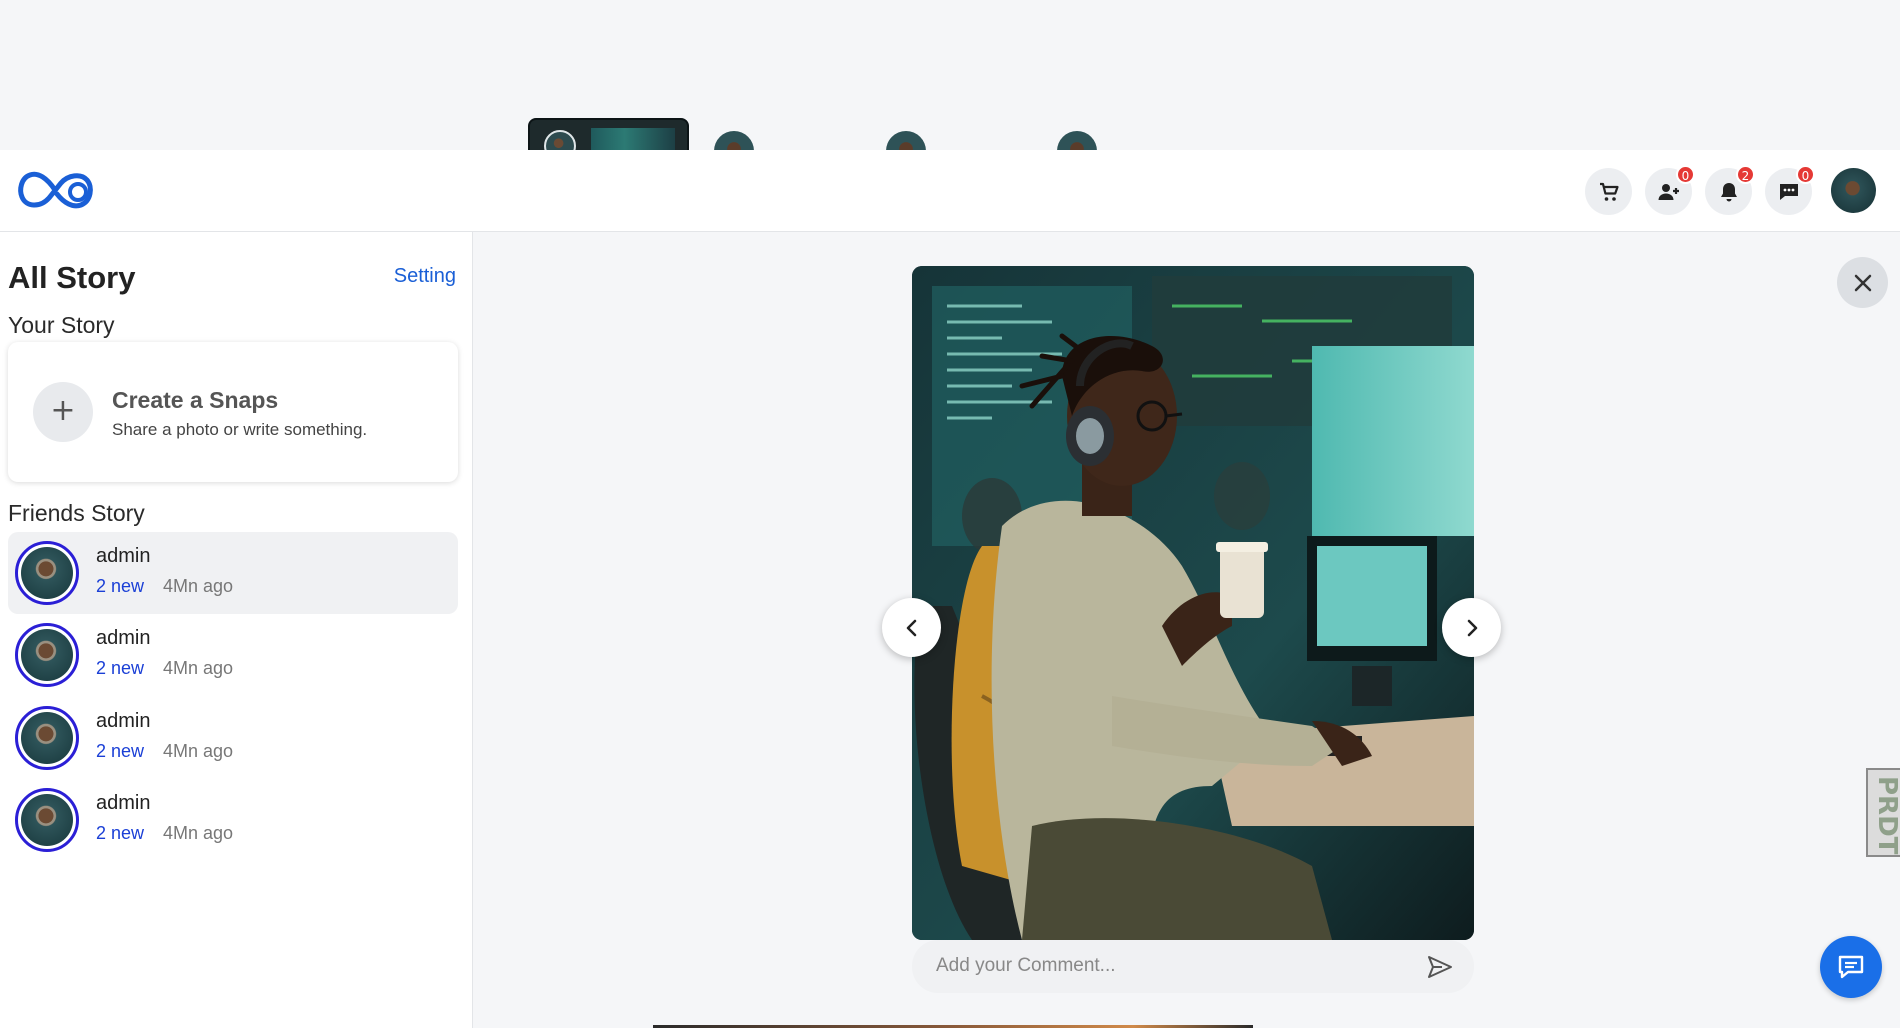 The height and width of the screenshot is (1028, 1900). Describe the element at coordinates (1853, 190) in the screenshot. I see `user-avatar` at that location.